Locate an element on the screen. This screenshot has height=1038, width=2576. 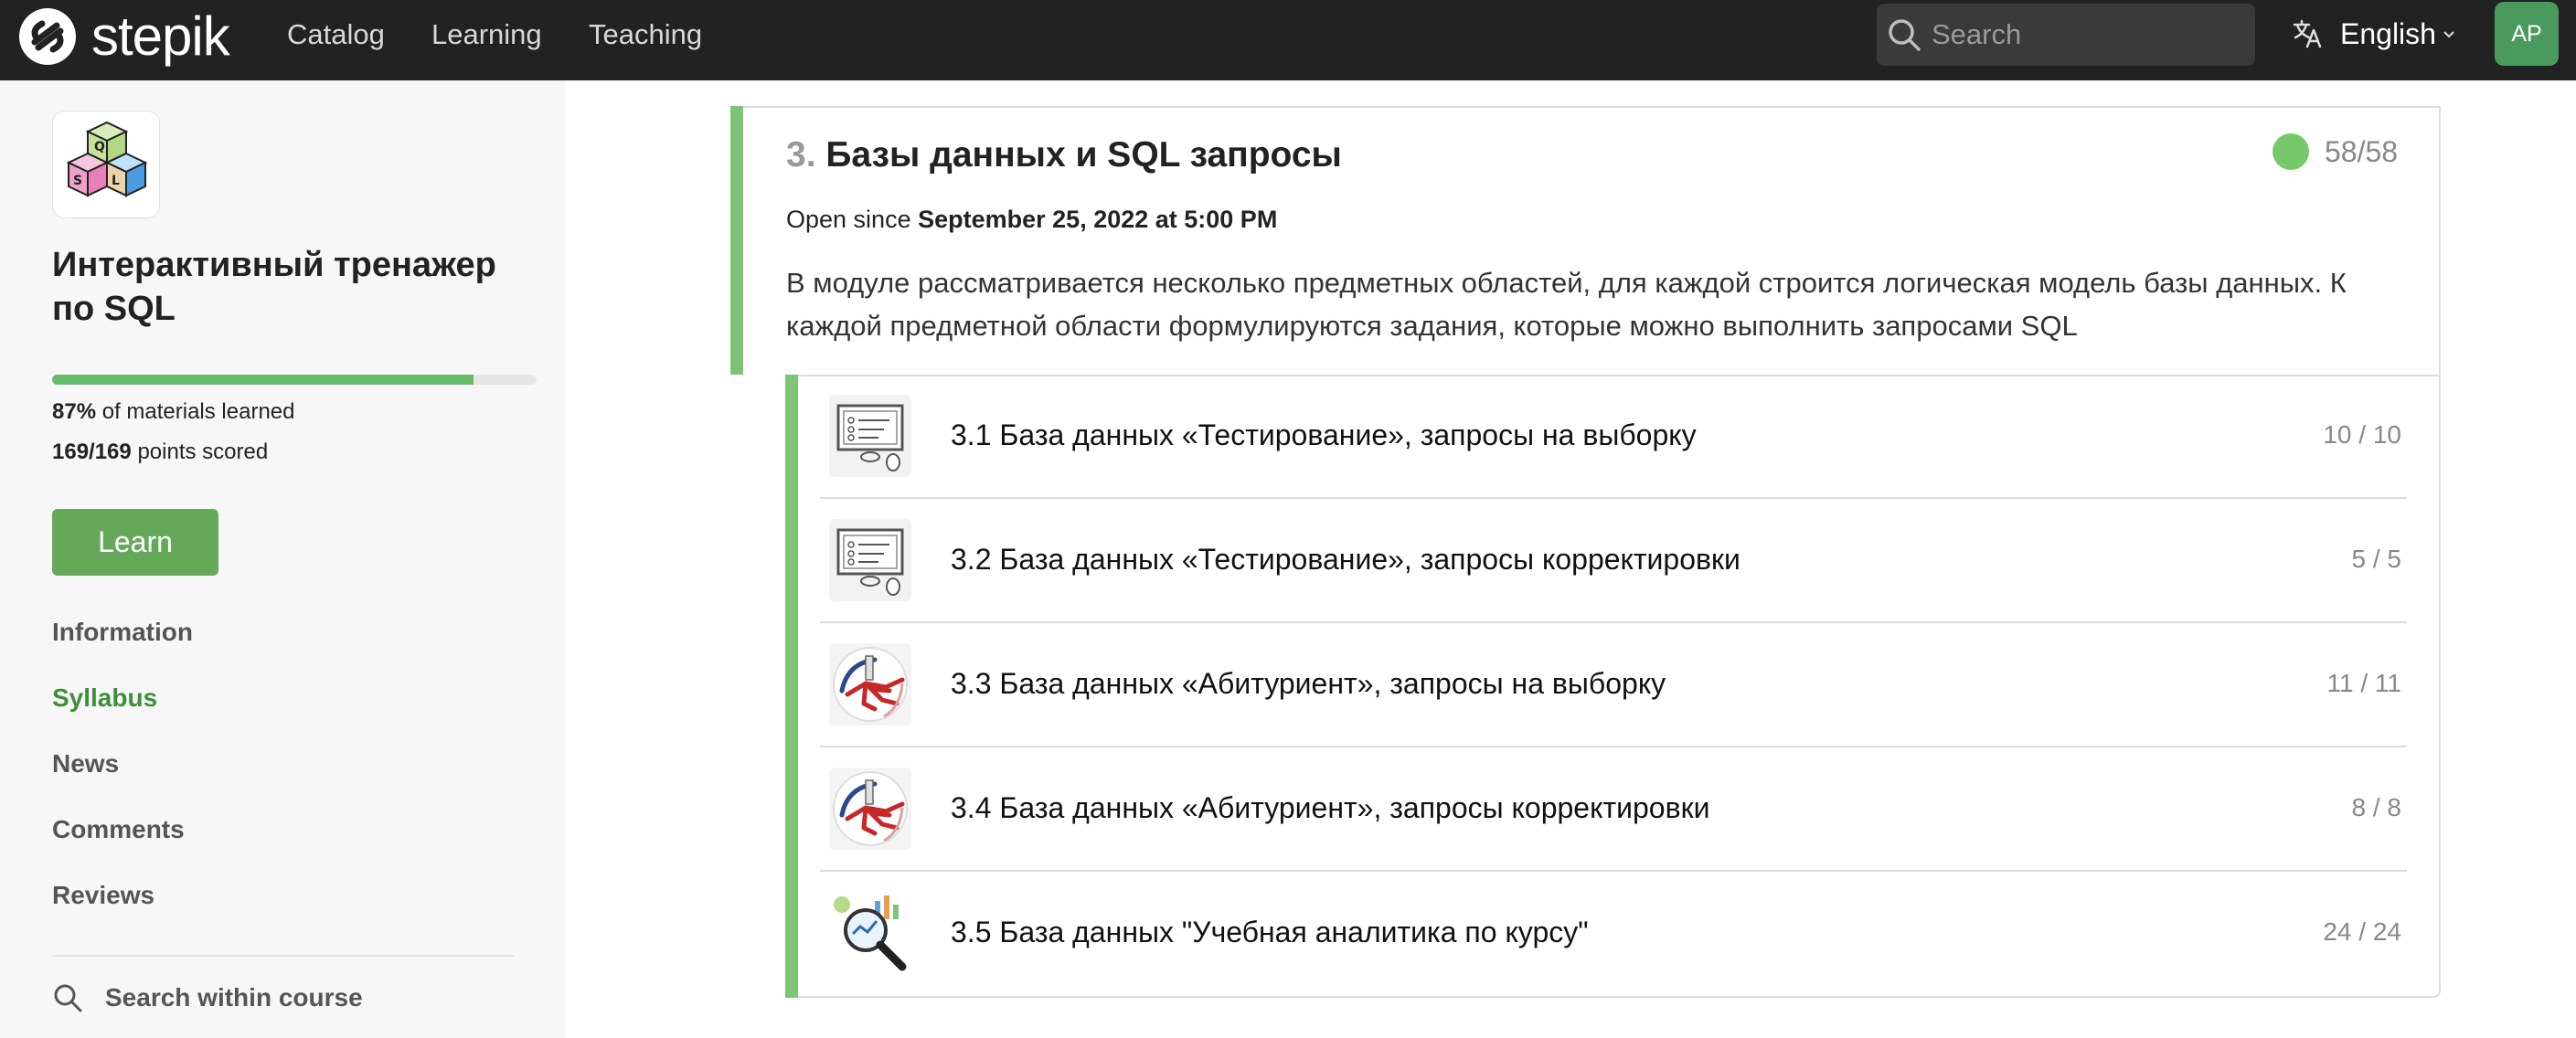
course-logo: Q S L is located at coordinates (106, 164).